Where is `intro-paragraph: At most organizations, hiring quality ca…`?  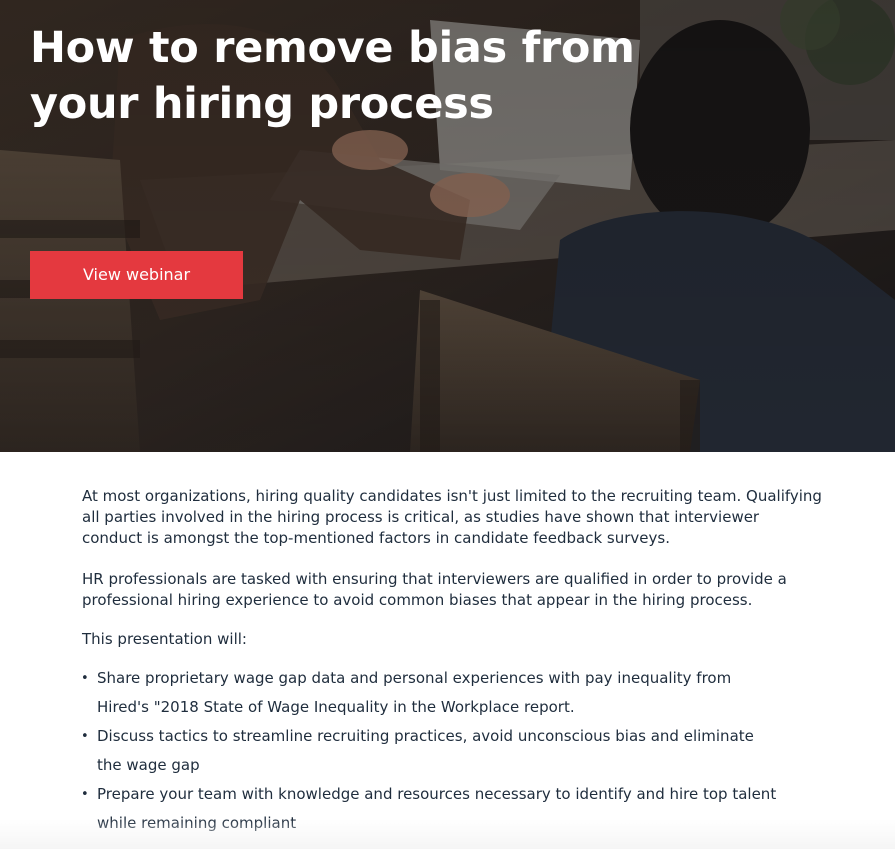 intro-paragraph: At most organizations, hiring quality ca… is located at coordinates (452, 517).